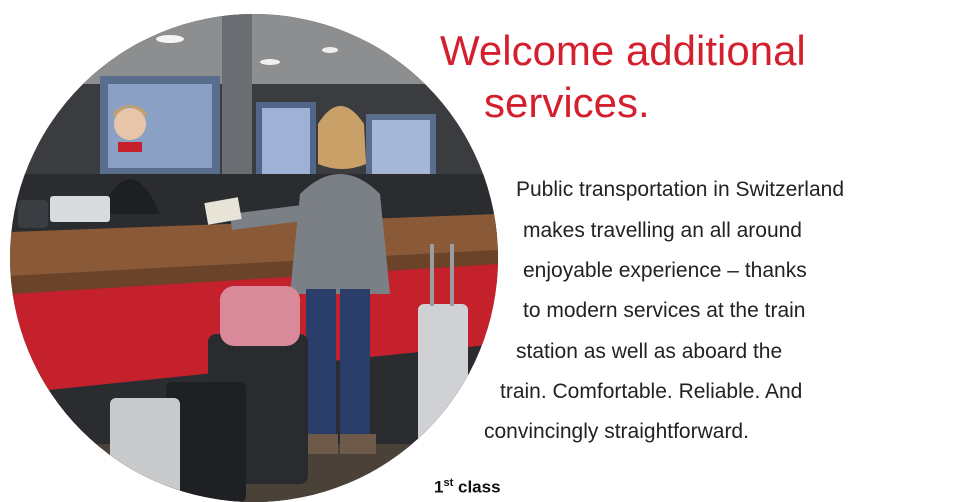 This screenshot has height=502, width=955. Describe the element at coordinates (567, 102) in the screenshot. I see `title-line-2: services.` at that location.